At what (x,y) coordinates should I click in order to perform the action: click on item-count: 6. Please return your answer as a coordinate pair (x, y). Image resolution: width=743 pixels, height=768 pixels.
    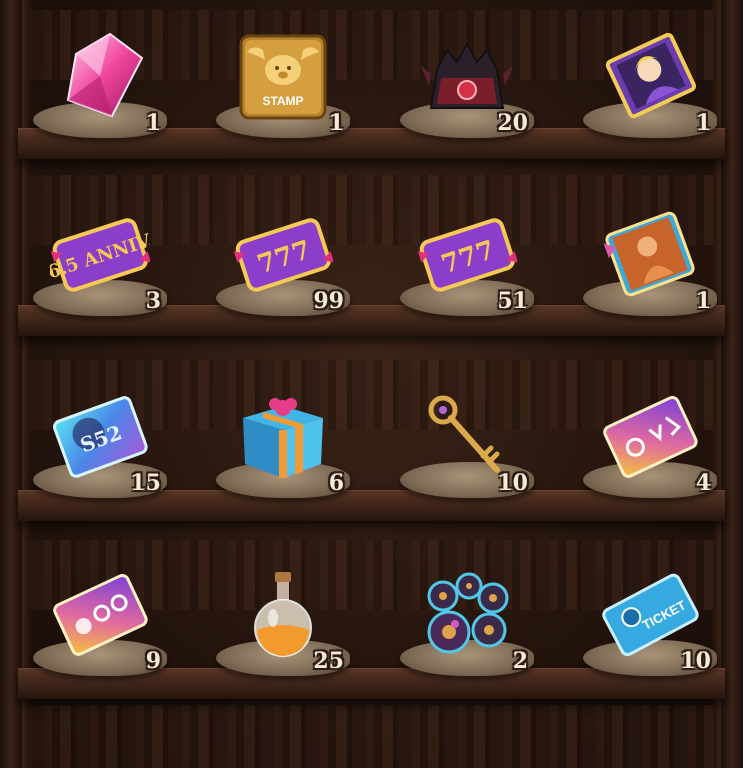
    Looking at the image, I should click on (336, 483).